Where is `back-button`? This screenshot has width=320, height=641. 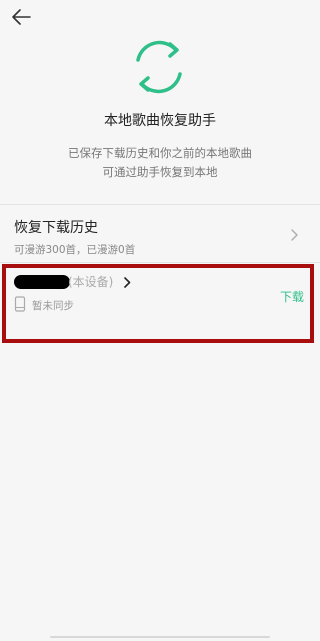 back-button is located at coordinates (21, 17).